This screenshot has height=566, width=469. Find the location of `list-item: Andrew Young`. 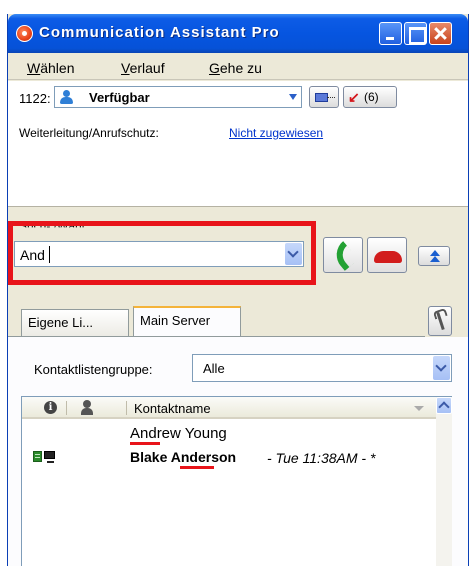

list-item: Andrew Young is located at coordinates (229, 433).